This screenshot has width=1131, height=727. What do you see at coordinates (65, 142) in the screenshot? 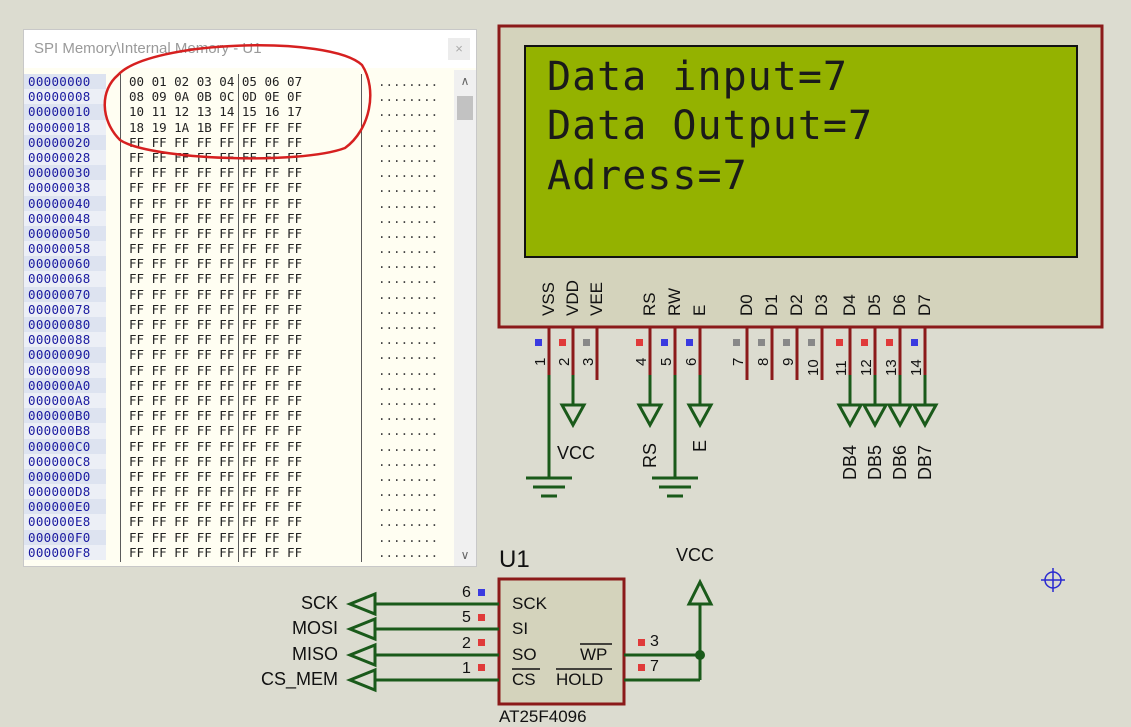
I see `address-cell: 00000020` at bounding box center [65, 142].